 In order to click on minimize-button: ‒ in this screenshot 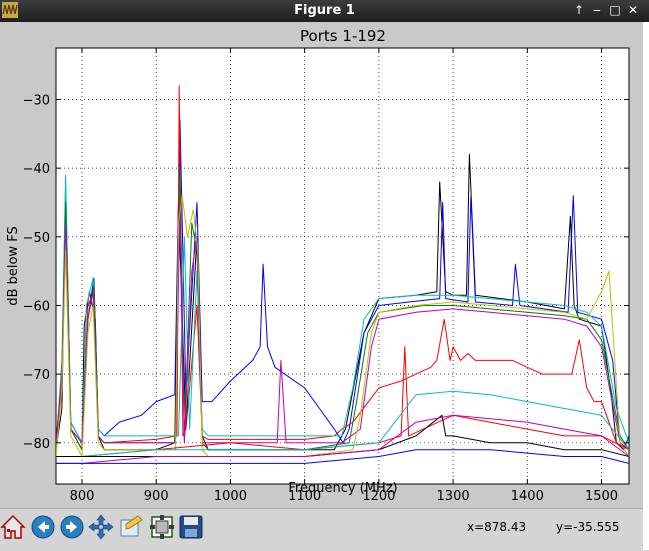, I will do `click(597, 10)`.